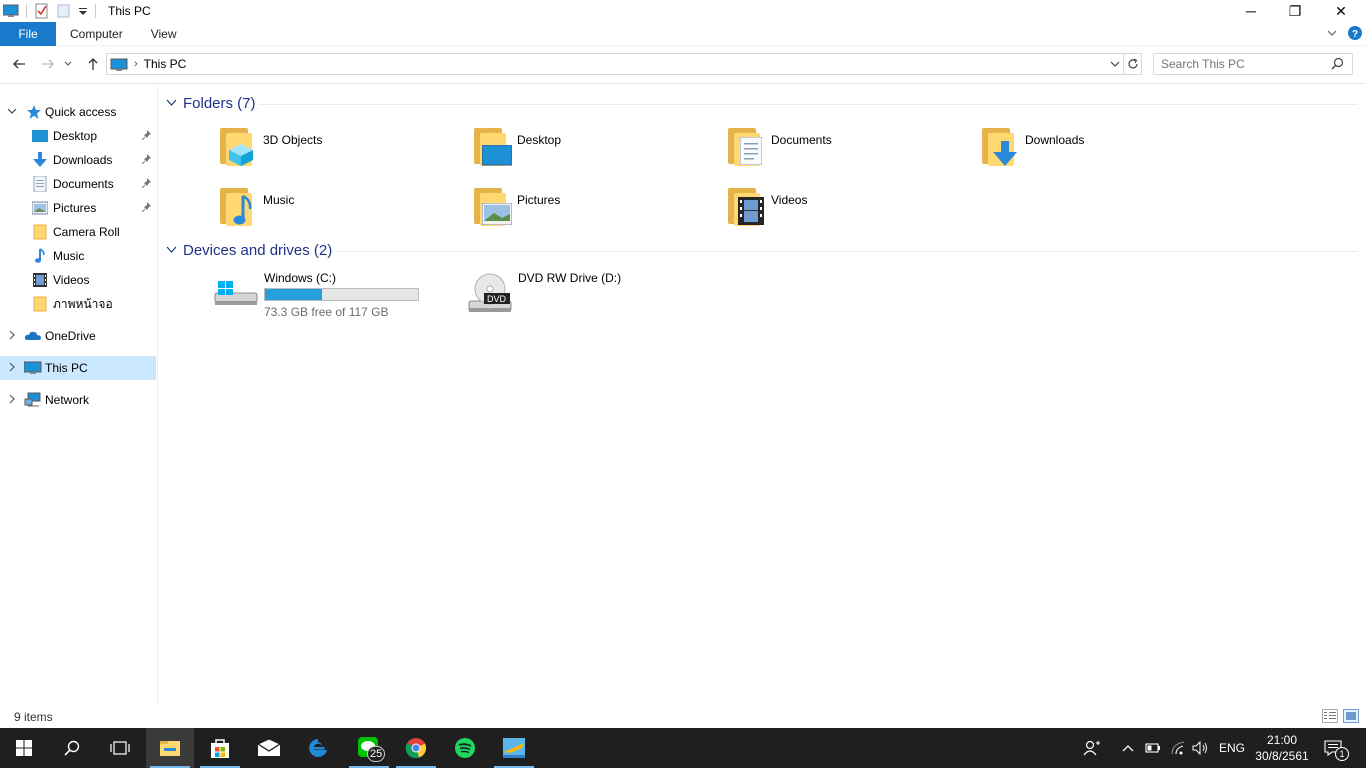 Image resolution: width=1366 pixels, height=768 pixels. Describe the element at coordinates (1251, 11) in the screenshot. I see `minimize-button: ─` at that location.